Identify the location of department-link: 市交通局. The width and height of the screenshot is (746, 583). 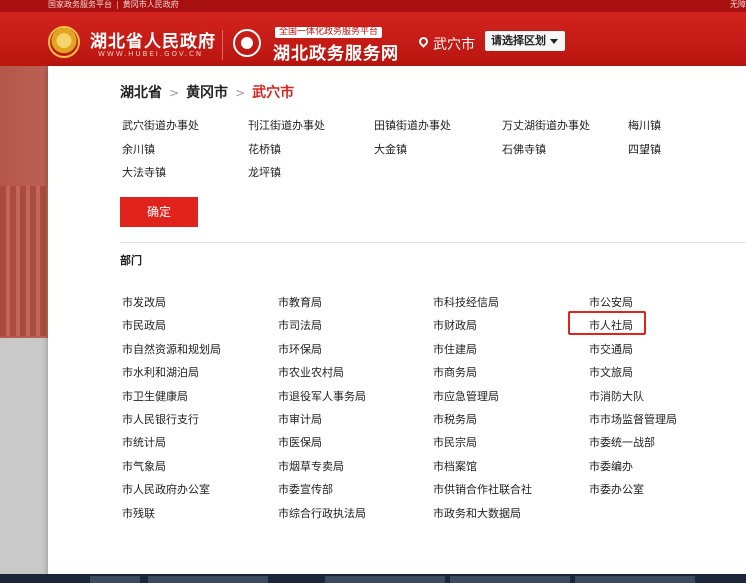
(611, 349).